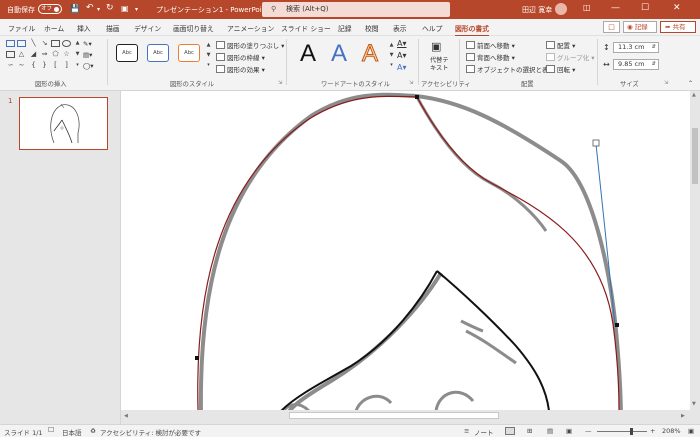 The width and height of the screenshot is (700, 437). I want to click on tab-shape-format: 図形の書式, so click(472, 30).